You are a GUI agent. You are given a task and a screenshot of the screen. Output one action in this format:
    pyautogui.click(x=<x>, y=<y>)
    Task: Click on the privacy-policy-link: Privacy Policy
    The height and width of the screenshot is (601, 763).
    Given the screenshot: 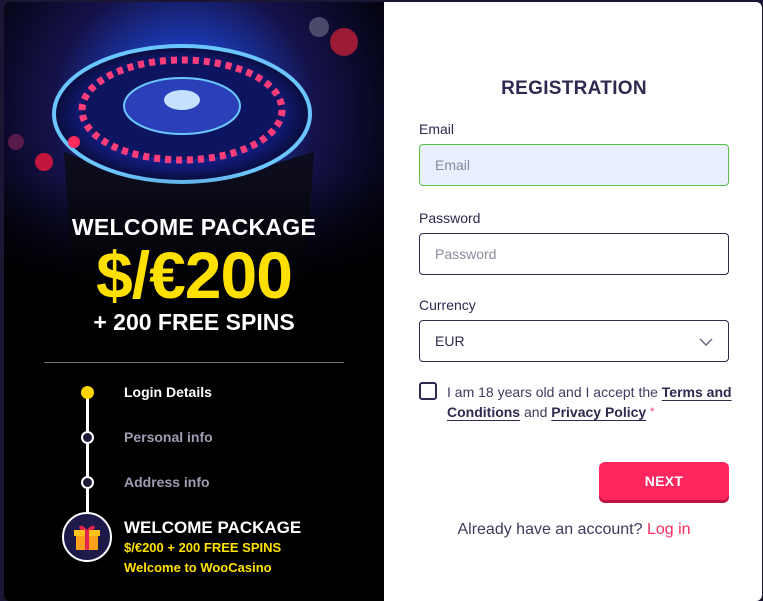 What is the action you would take?
    pyautogui.click(x=598, y=412)
    